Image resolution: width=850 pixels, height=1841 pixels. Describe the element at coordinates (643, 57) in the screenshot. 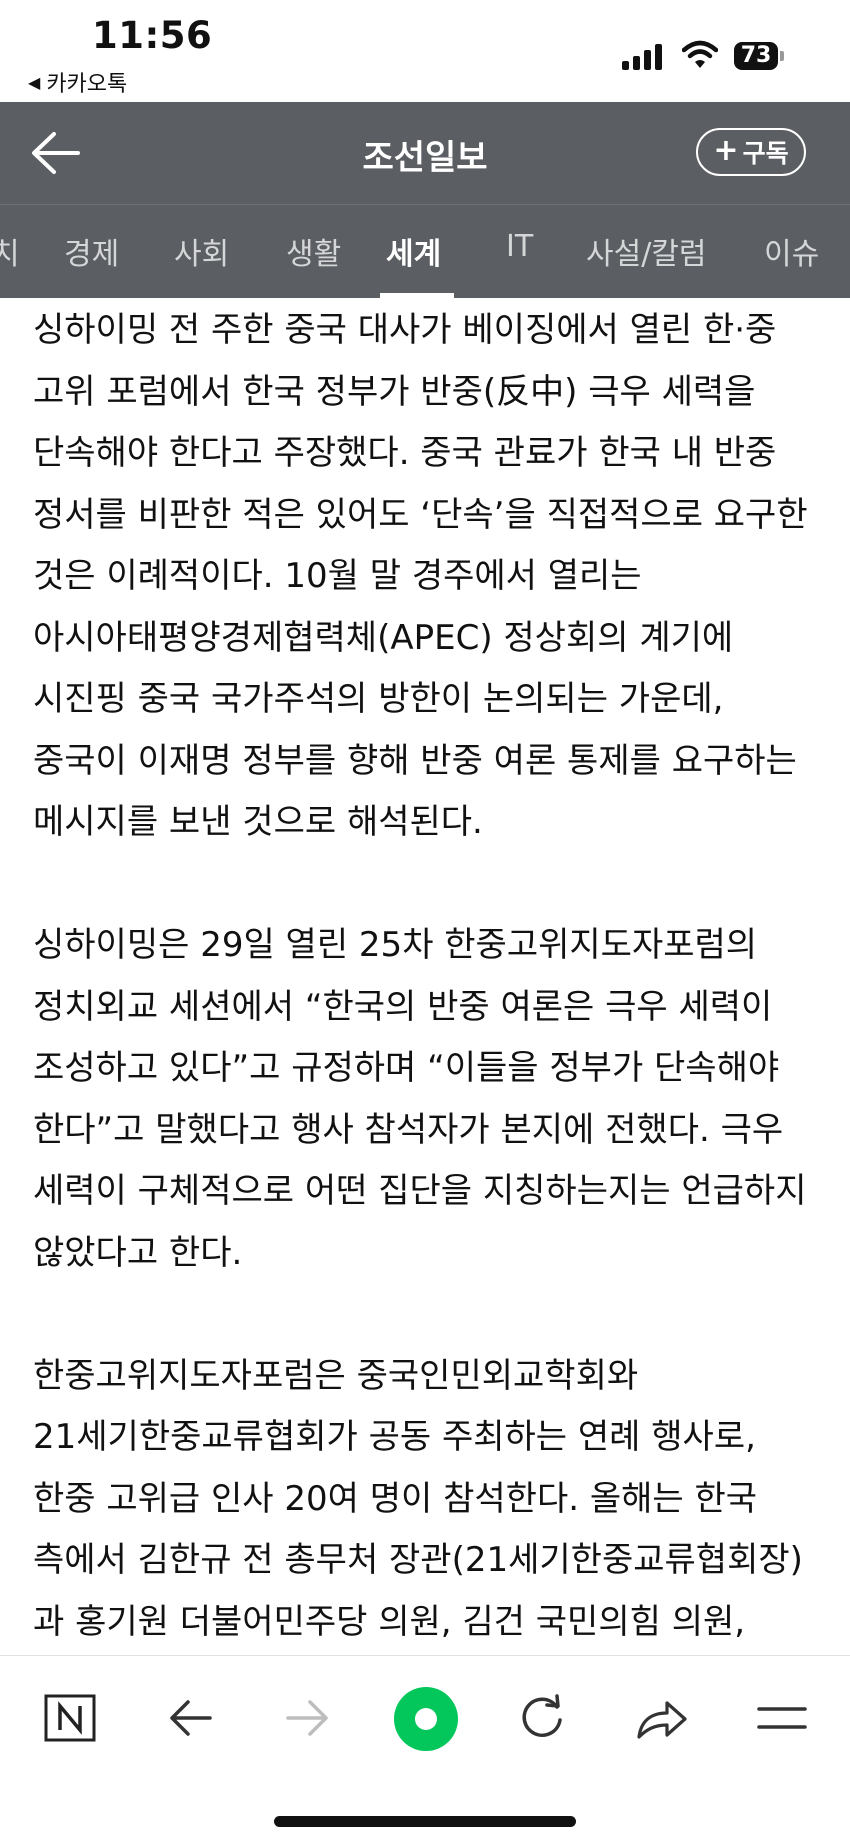

I see `cellular-signal-icon` at that location.